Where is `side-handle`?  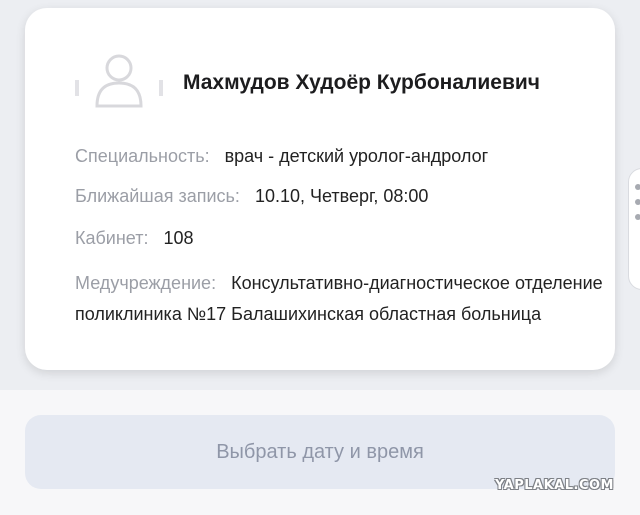 side-handle is located at coordinates (634, 229).